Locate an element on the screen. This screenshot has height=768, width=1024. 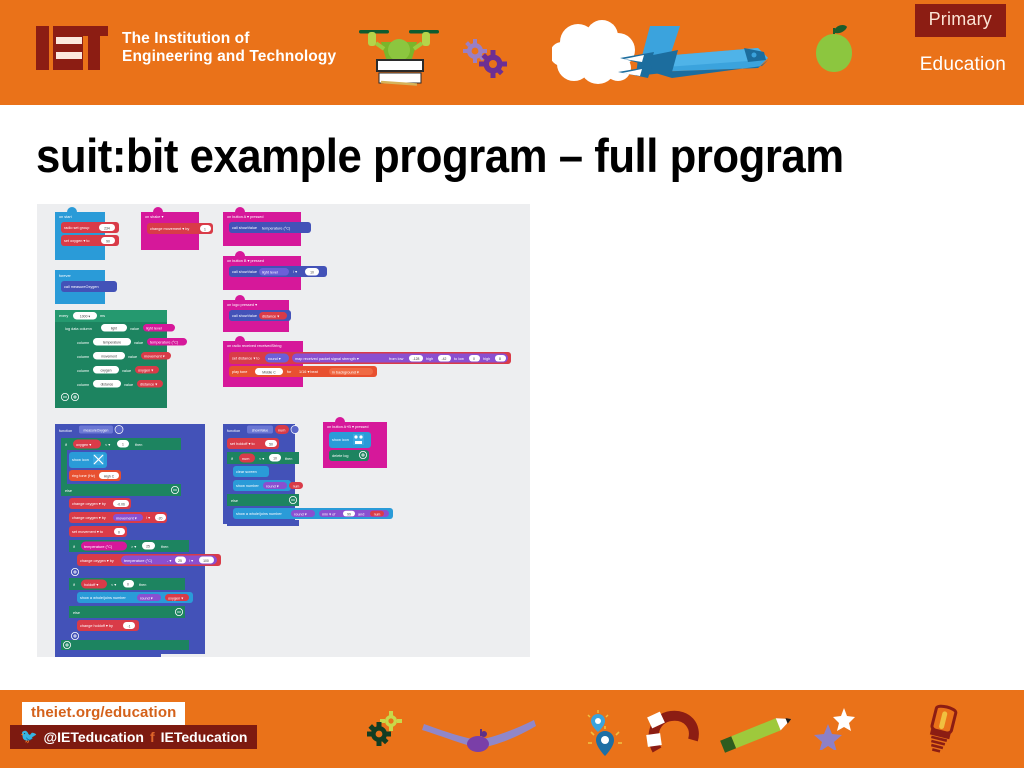
location-pin-icon is located at coordinates (605, 741).